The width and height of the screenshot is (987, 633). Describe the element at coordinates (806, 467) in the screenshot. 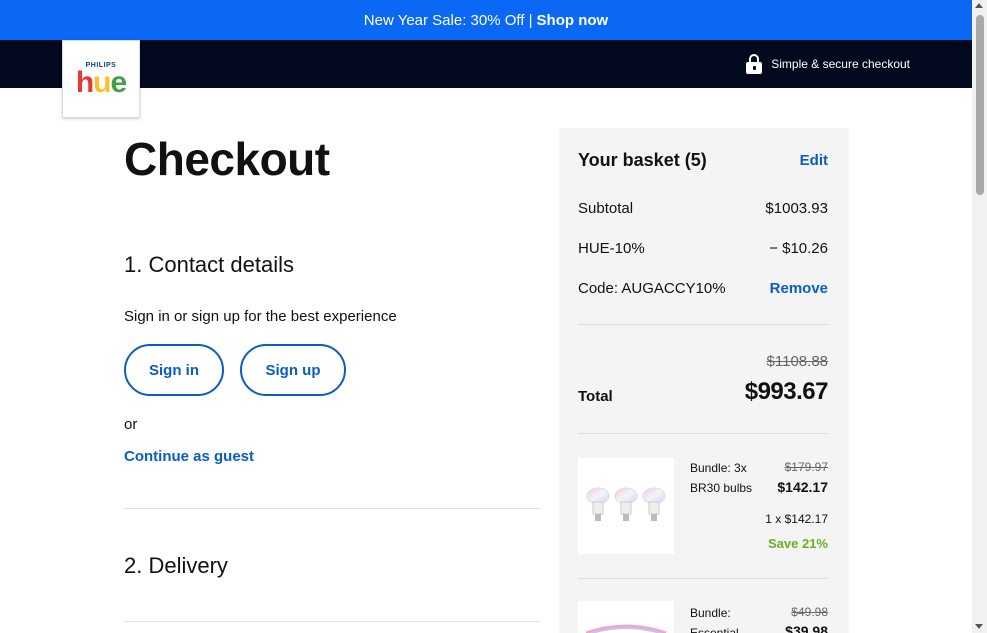

I see `product-old-price: $179.97` at that location.